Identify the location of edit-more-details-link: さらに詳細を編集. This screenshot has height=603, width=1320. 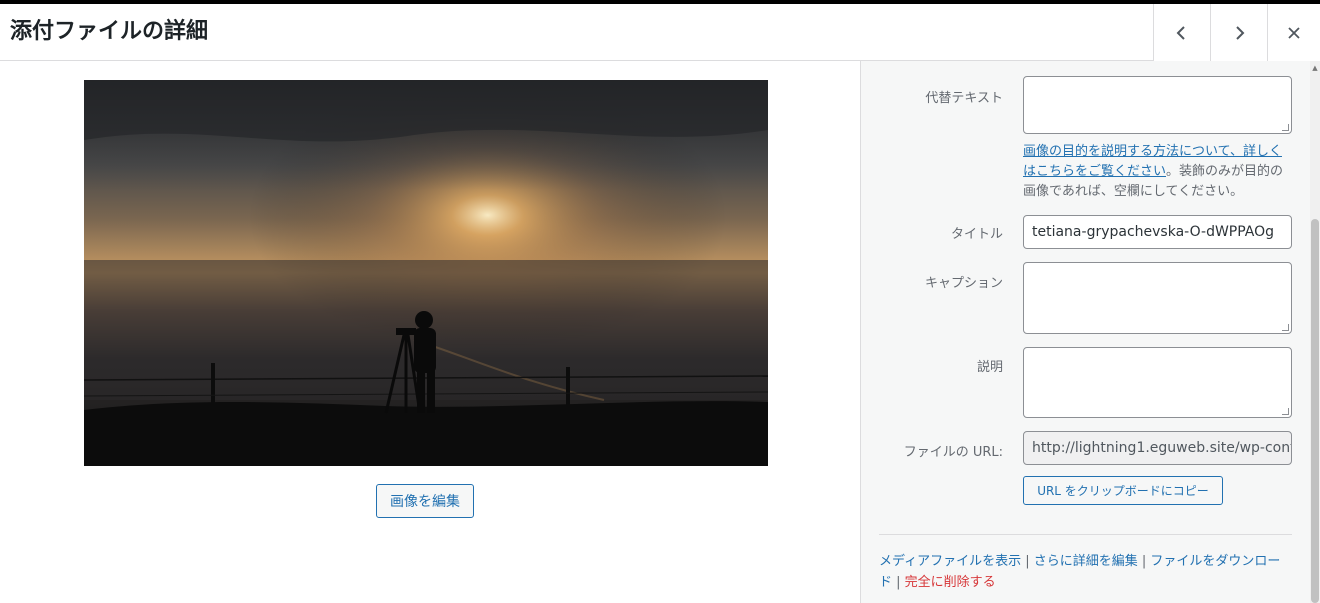
(1086, 561).